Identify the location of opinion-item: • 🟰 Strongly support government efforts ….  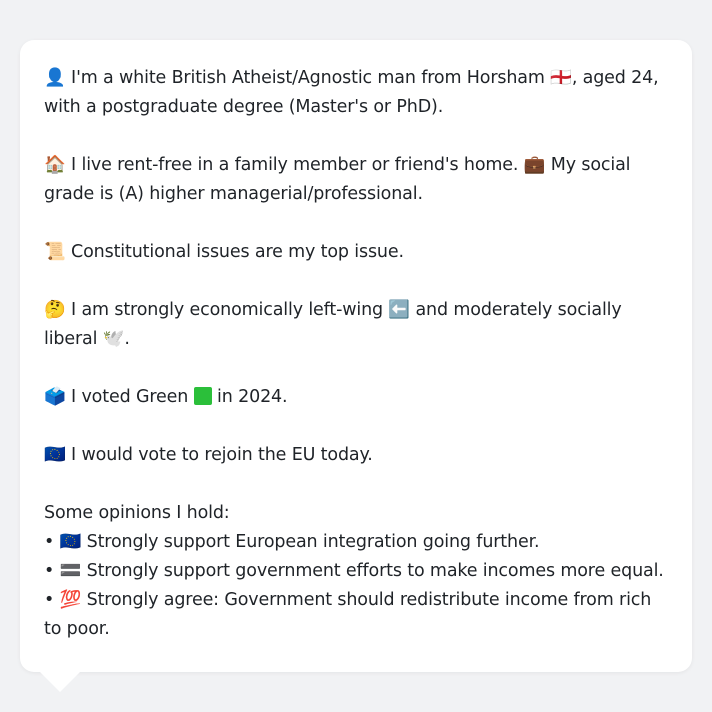
(354, 571).